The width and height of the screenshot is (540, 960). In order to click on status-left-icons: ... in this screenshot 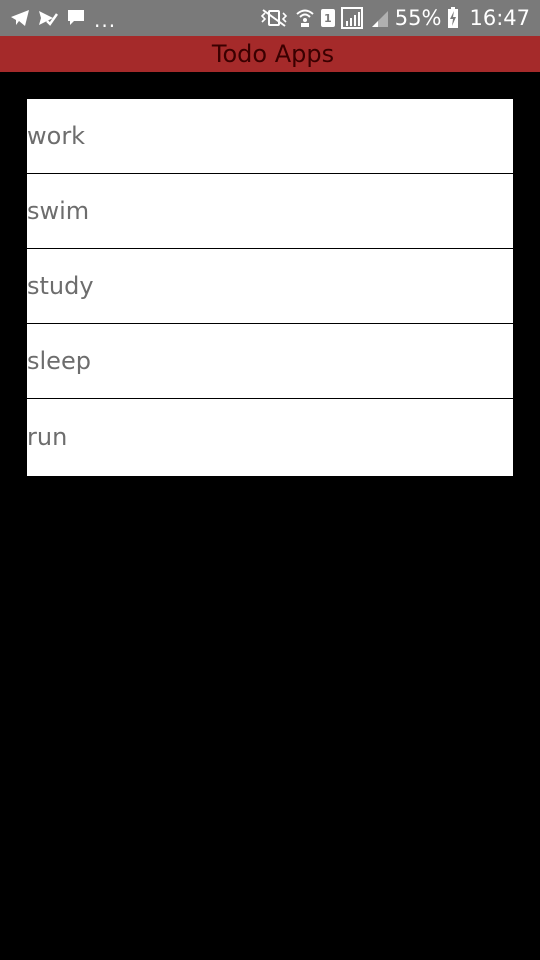, I will do `click(63, 18)`.